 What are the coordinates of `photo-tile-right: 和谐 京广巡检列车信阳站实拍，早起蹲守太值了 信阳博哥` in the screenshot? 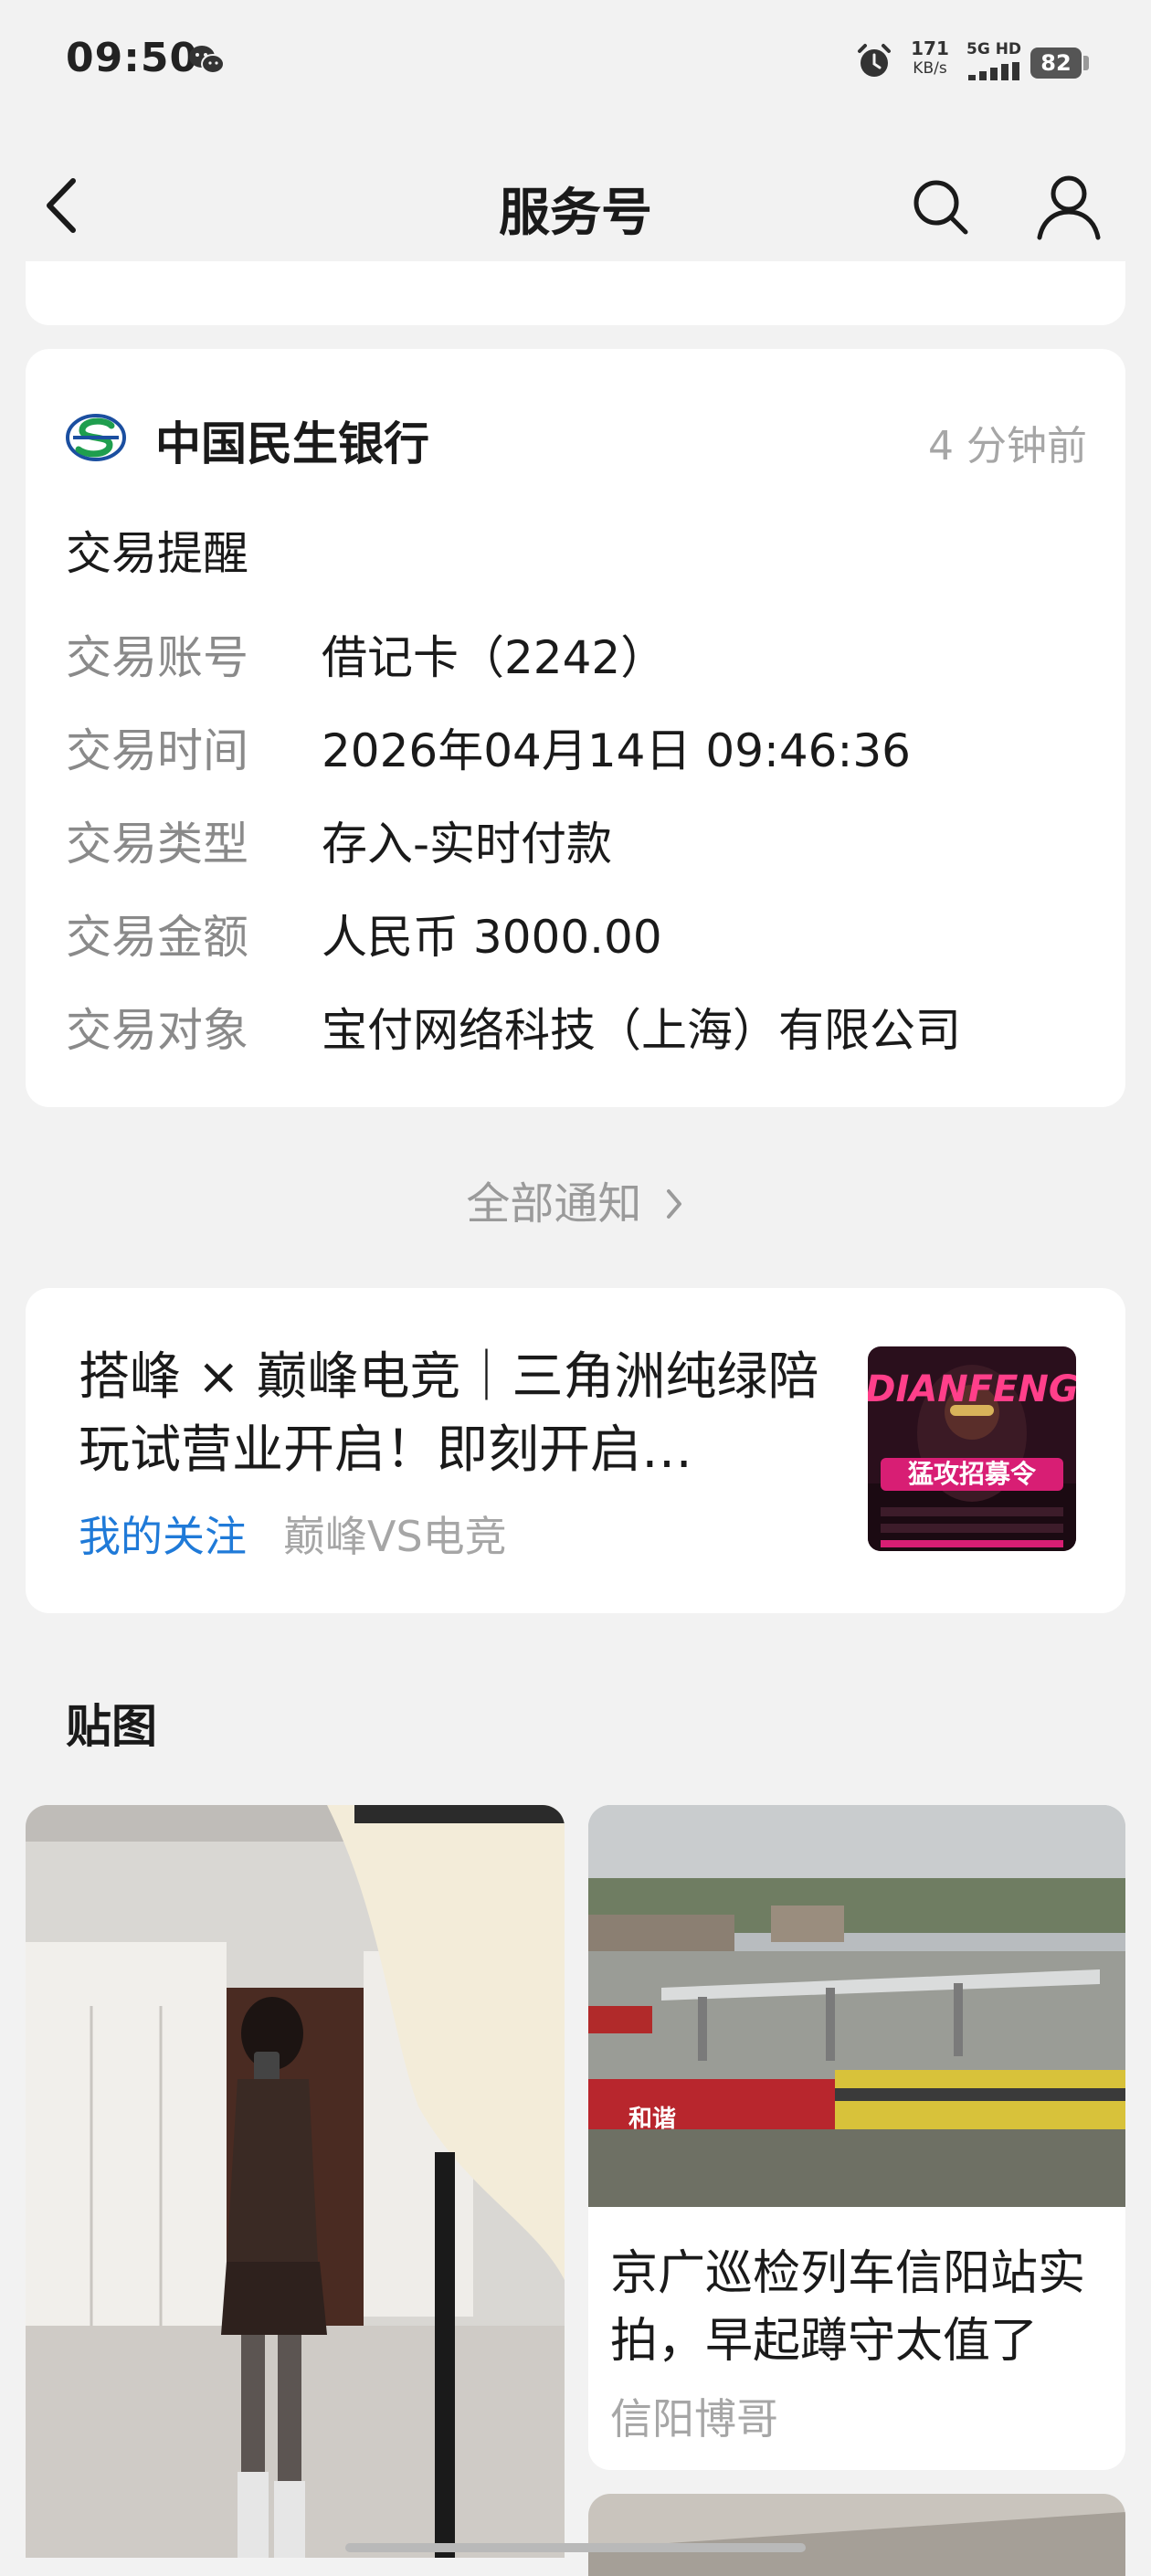 It's located at (856, 2137).